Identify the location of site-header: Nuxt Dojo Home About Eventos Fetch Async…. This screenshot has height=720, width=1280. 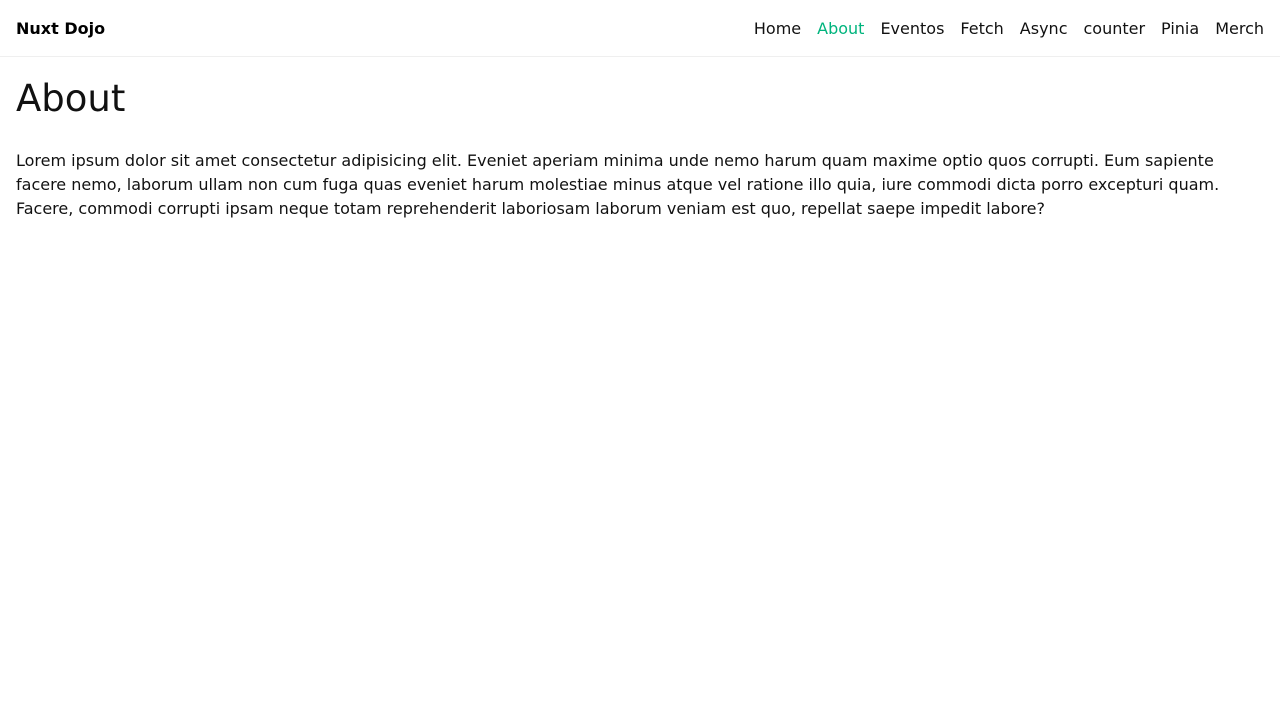
(640, 28).